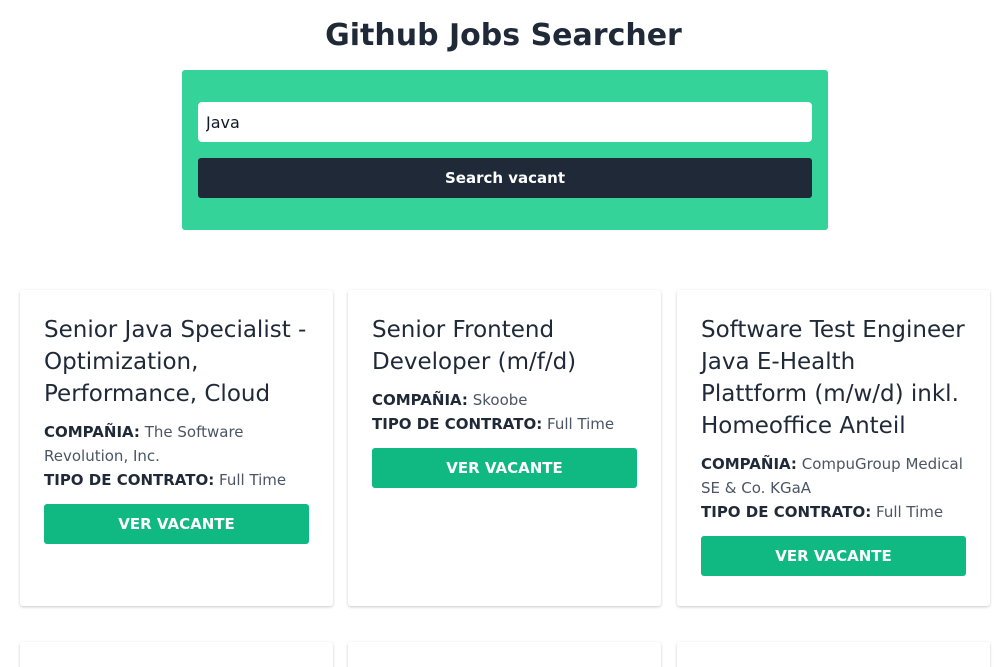 The image size is (1007, 667). What do you see at coordinates (505, 122) in the screenshot?
I see `search-input` at bounding box center [505, 122].